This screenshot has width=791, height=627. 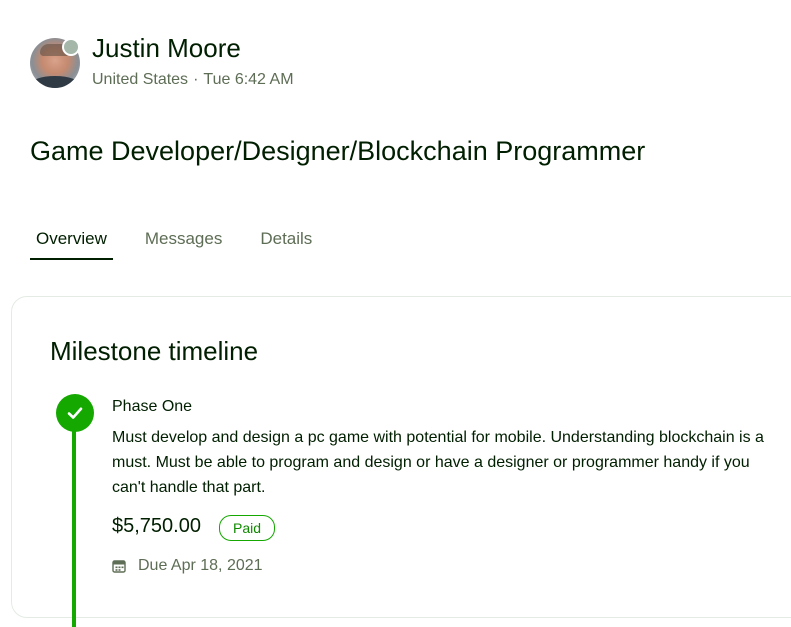 I want to click on tab-overview: Overview, so click(x=71, y=243).